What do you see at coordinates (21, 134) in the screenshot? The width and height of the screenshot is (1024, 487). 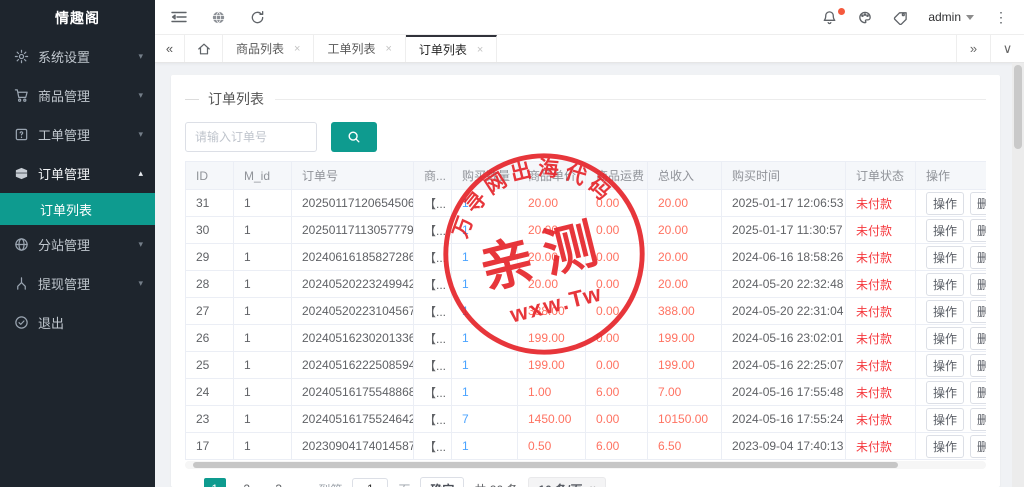 I see `ticket-icon` at bounding box center [21, 134].